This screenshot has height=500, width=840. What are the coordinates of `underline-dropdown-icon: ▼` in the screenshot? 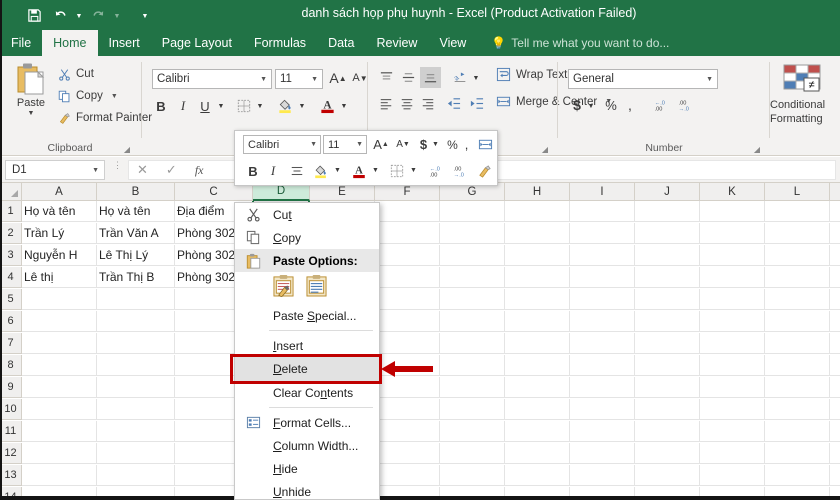 It's located at (221, 106).